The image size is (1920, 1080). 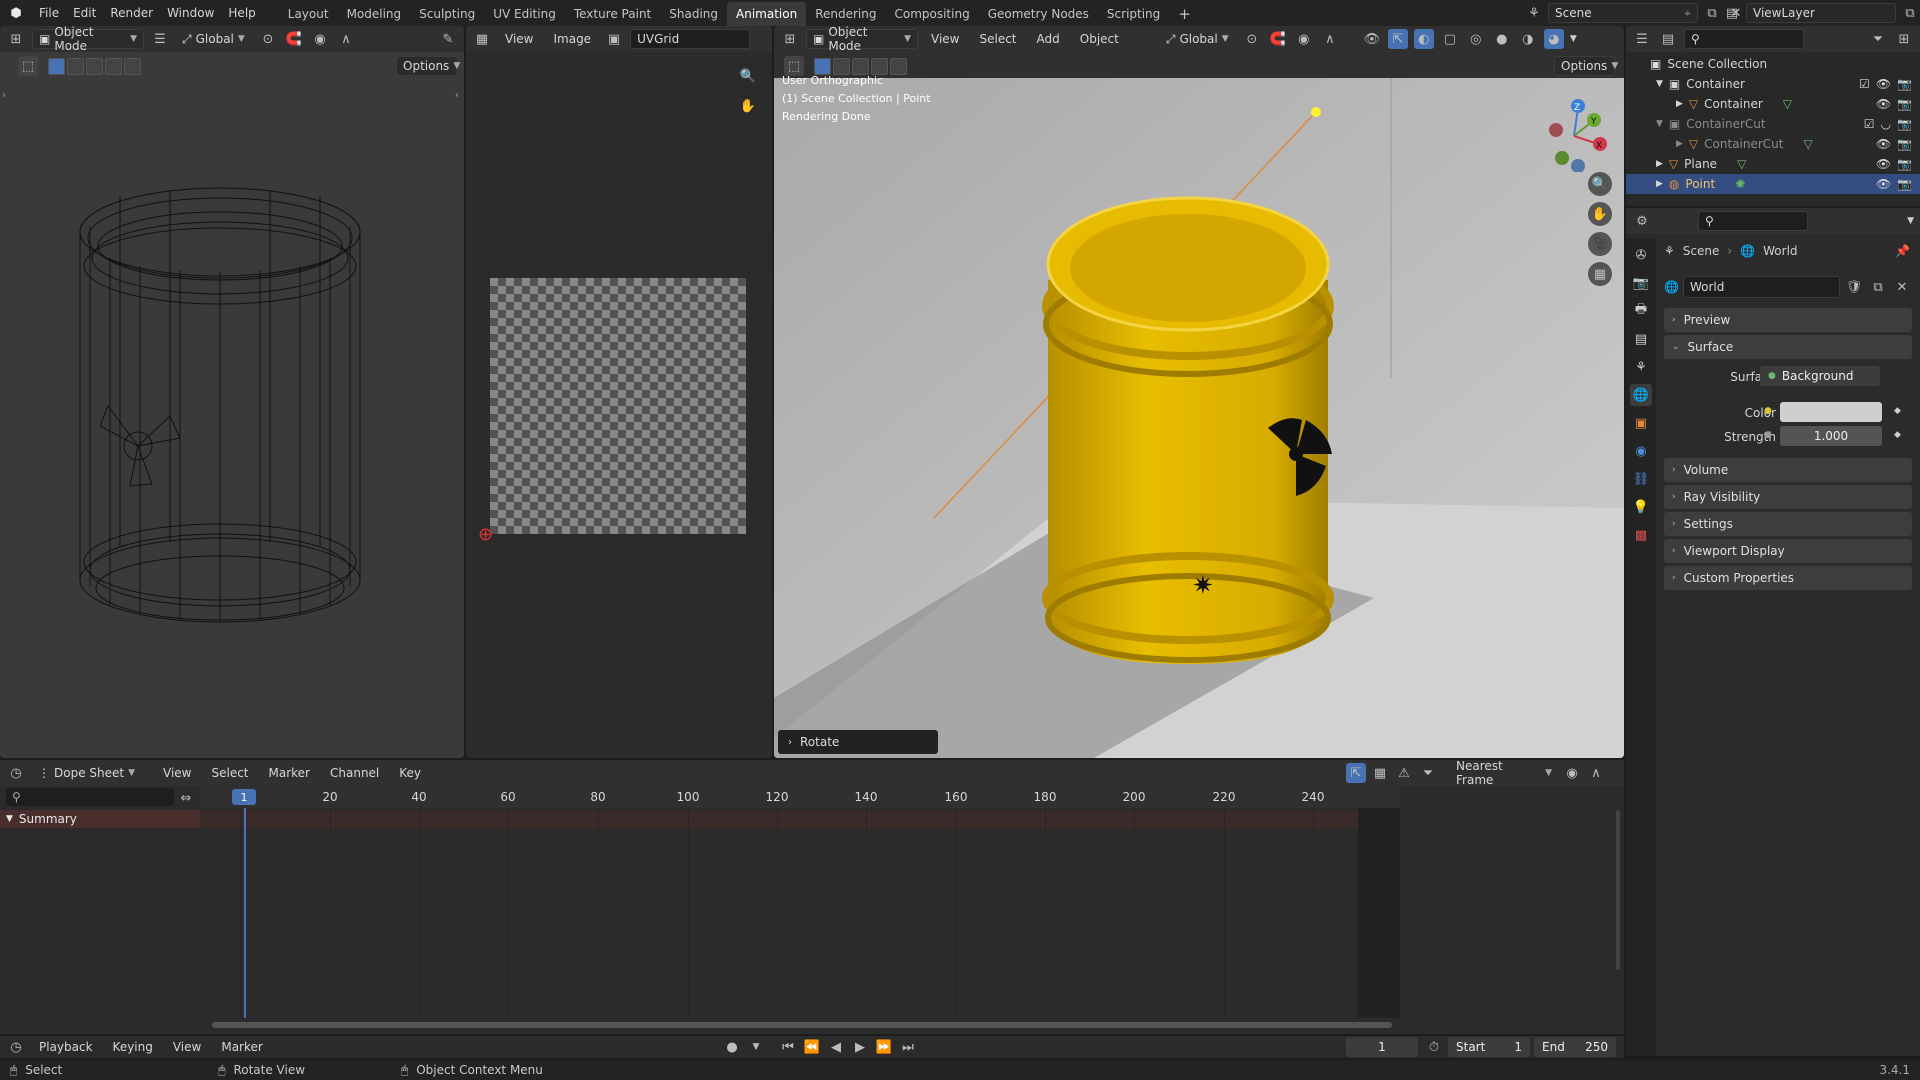 I want to click on channel-summary-row: ▼ Summary, so click(x=100, y=819).